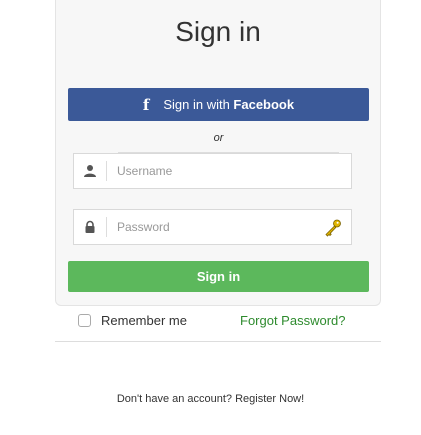  What do you see at coordinates (144, 320) in the screenshot?
I see `remember-me-label: Remember me` at bounding box center [144, 320].